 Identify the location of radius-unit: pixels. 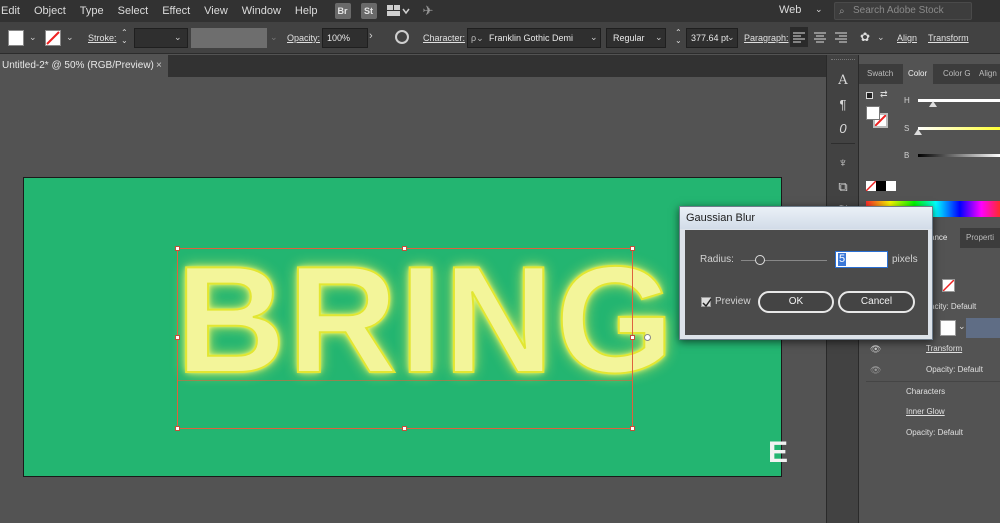
(905, 259).